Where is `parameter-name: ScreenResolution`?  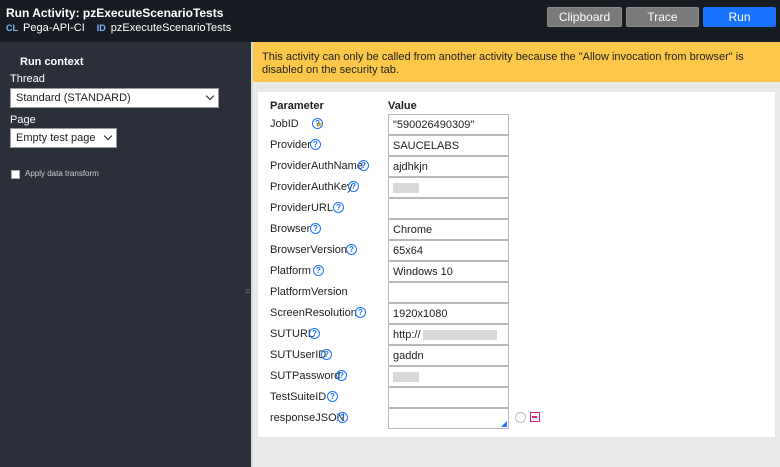 parameter-name: ScreenResolution is located at coordinates (313, 313).